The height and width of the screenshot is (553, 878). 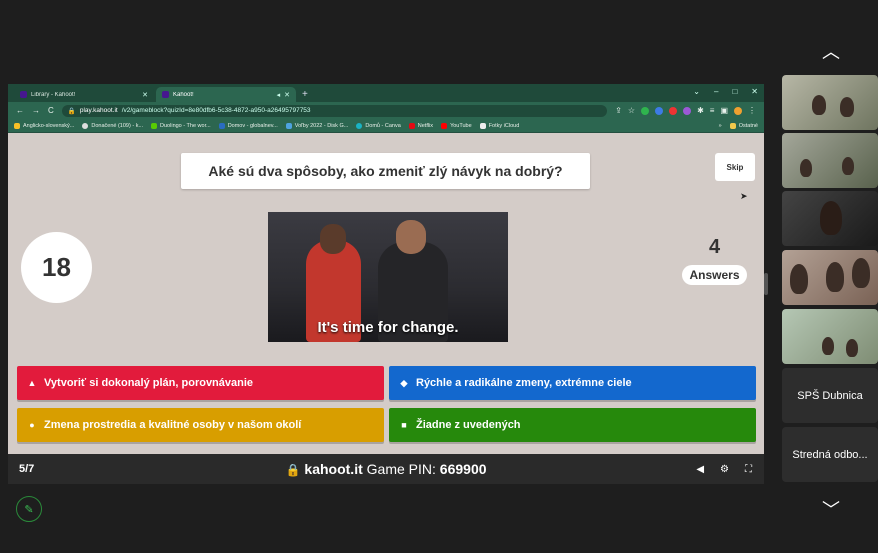 What do you see at coordinates (748, 469) in the screenshot?
I see `fullscreen-icon: ⛶` at bounding box center [748, 469].